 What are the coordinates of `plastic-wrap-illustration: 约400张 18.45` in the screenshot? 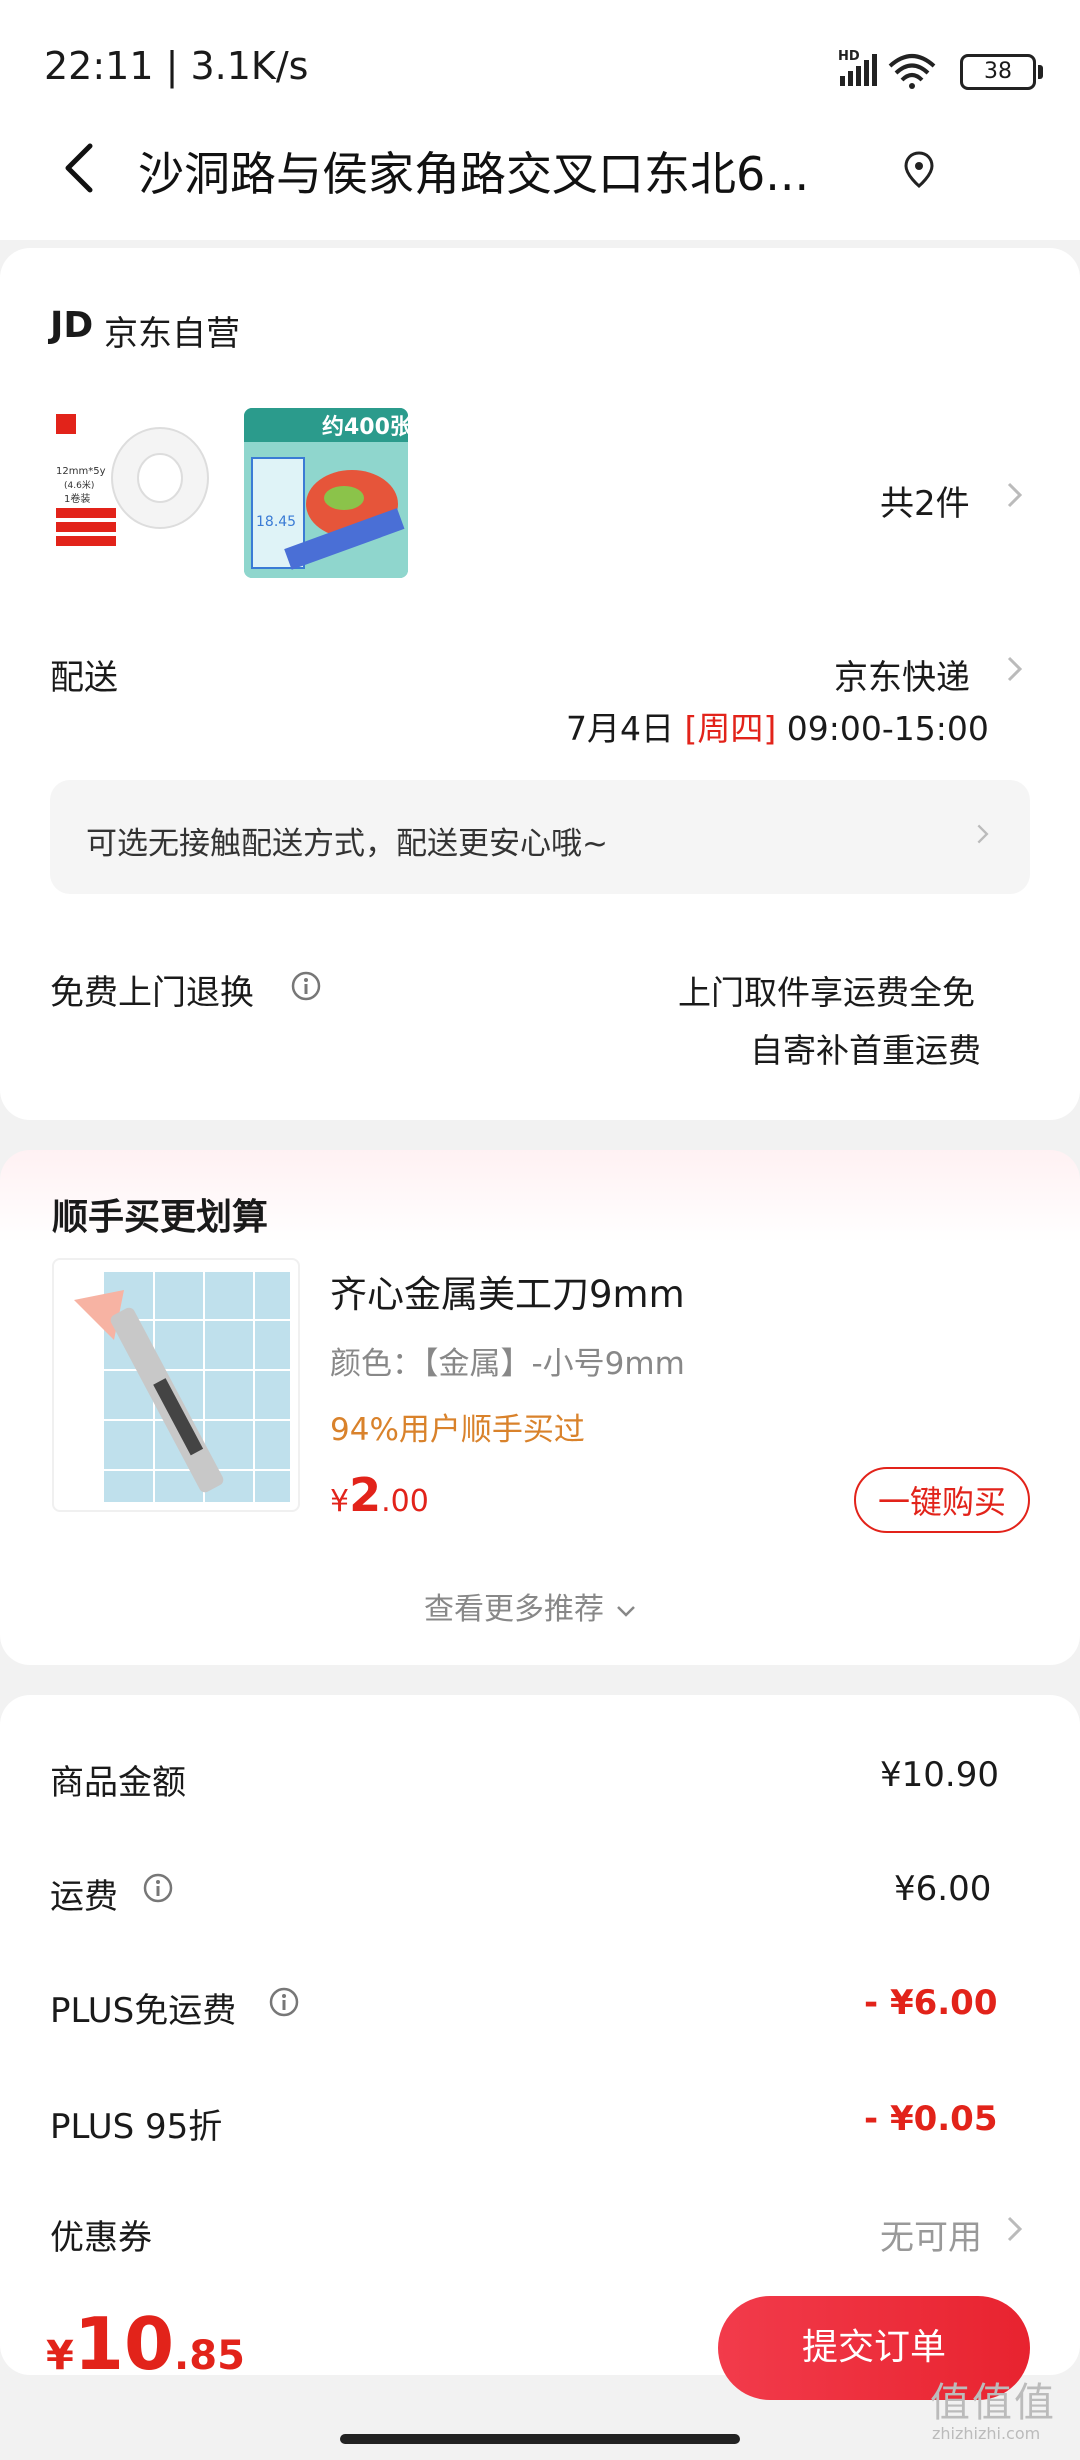 It's located at (326, 493).